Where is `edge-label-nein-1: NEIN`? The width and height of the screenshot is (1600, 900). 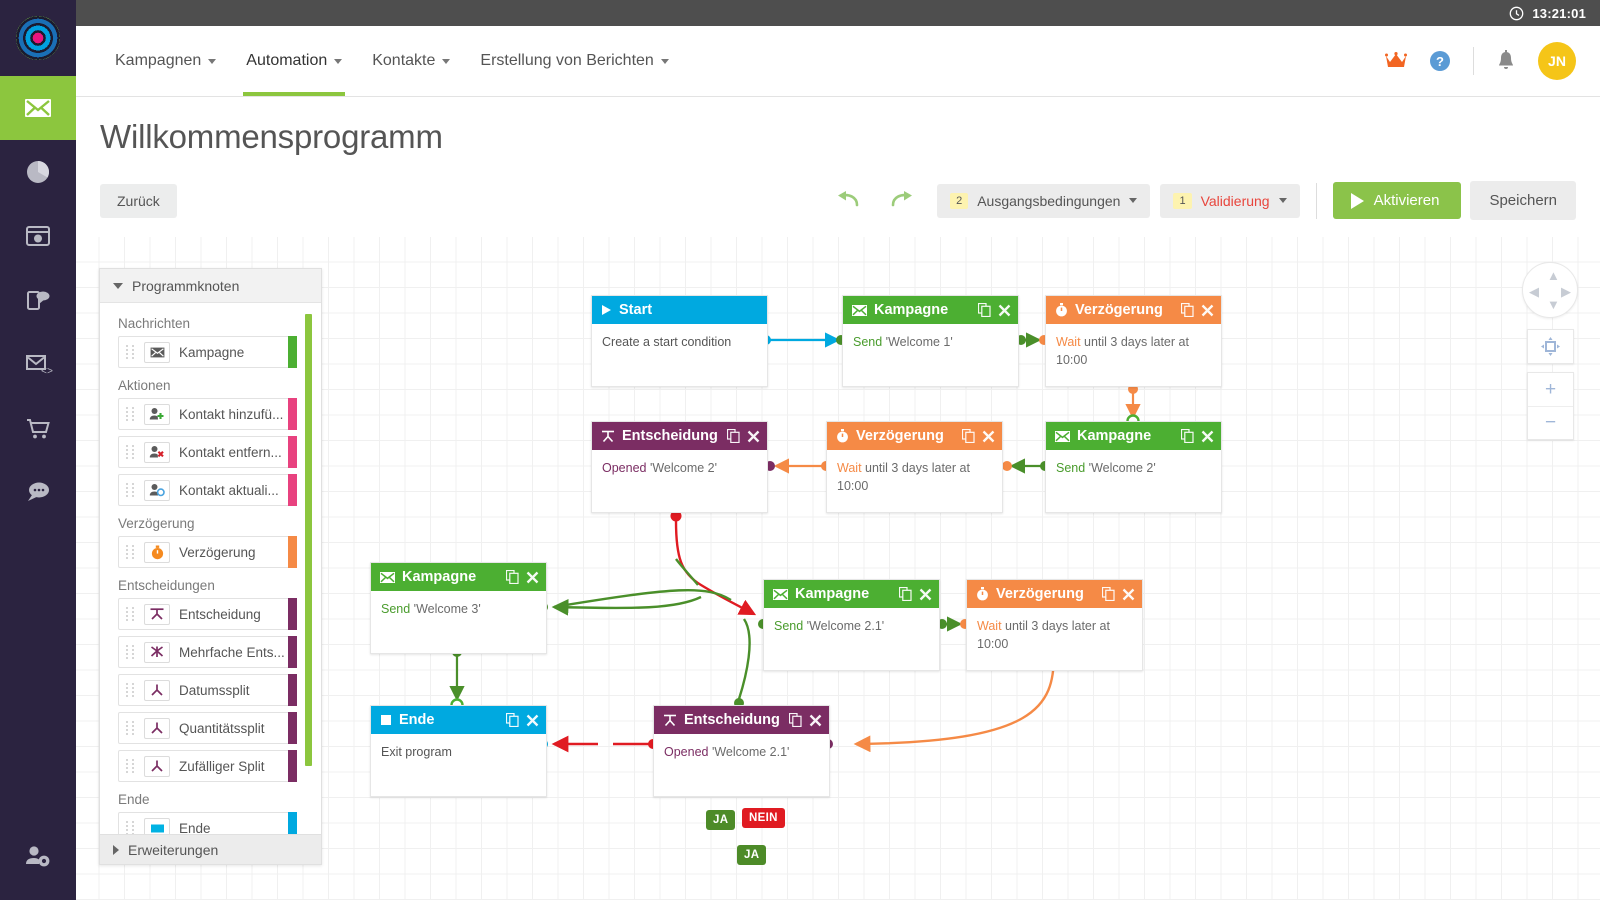
edge-label-nein-1: NEIN is located at coordinates (763, 818).